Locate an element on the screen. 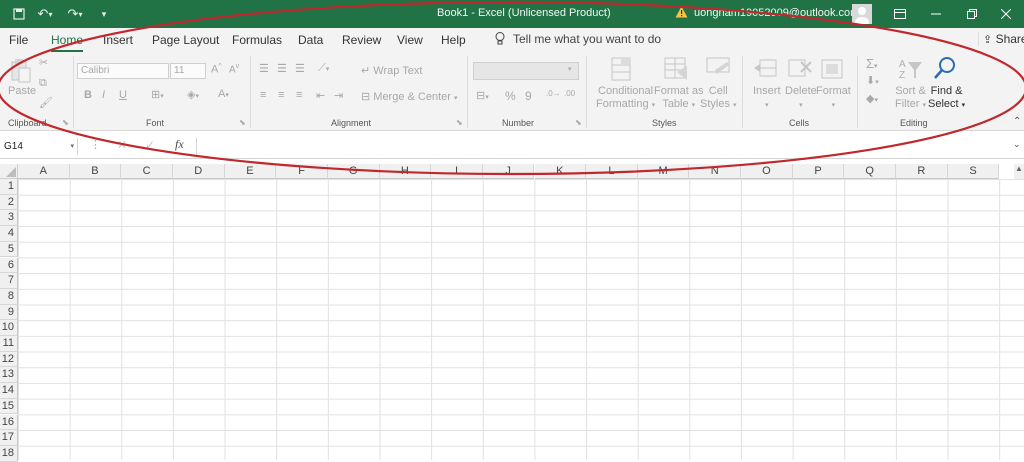 Image resolution: width=1024 pixels, height=462 pixels. cell-styles-button: Cell Styles ▾ is located at coordinates (718, 98).